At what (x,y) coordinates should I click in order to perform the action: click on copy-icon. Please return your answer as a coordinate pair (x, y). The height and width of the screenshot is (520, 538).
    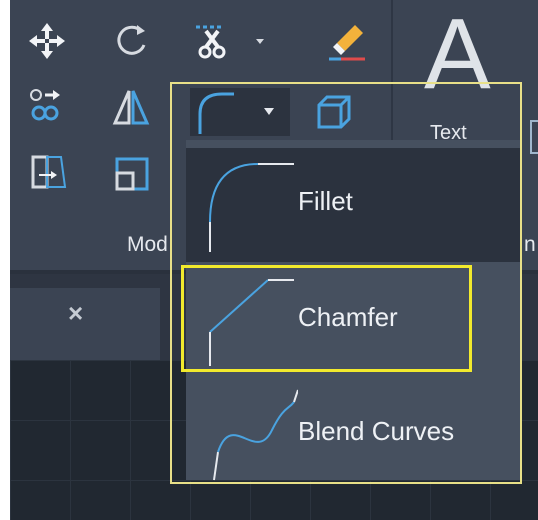
    Looking at the image, I should click on (47, 107).